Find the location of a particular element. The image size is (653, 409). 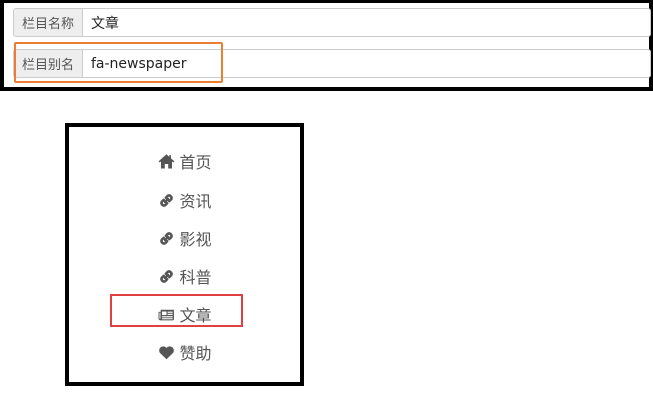

column-name-input is located at coordinates (366, 22).